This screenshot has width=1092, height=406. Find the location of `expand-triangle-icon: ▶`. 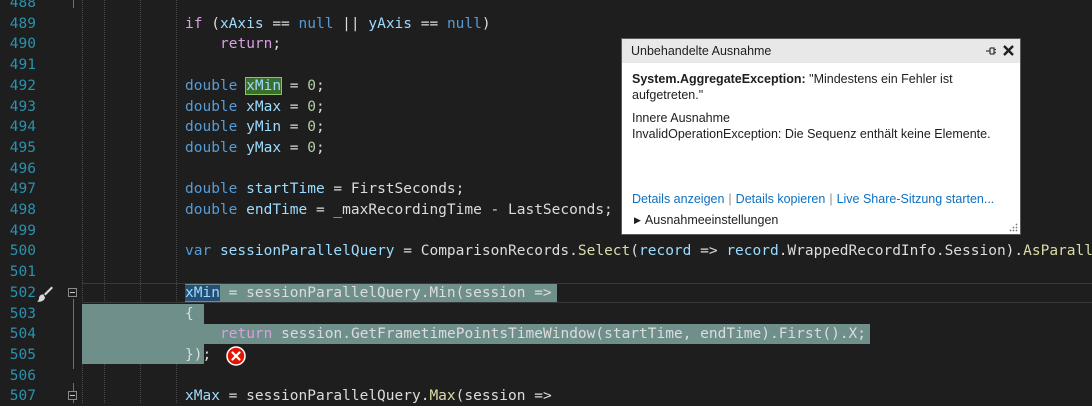

expand-triangle-icon: ▶ is located at coordinates (637, 220).